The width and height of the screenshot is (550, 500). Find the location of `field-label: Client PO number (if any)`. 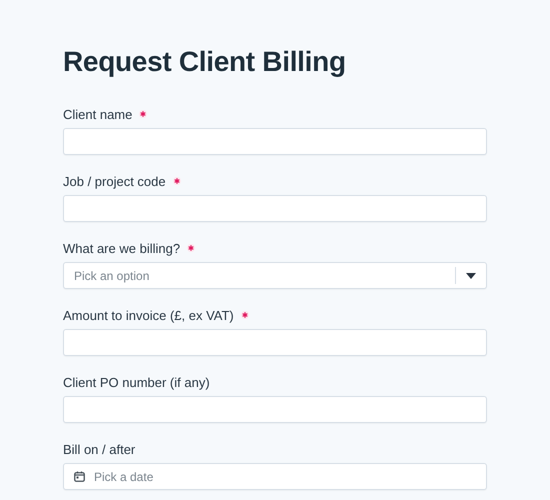

field-label: Client PO number (if any) is located at coordinates (136, 382).